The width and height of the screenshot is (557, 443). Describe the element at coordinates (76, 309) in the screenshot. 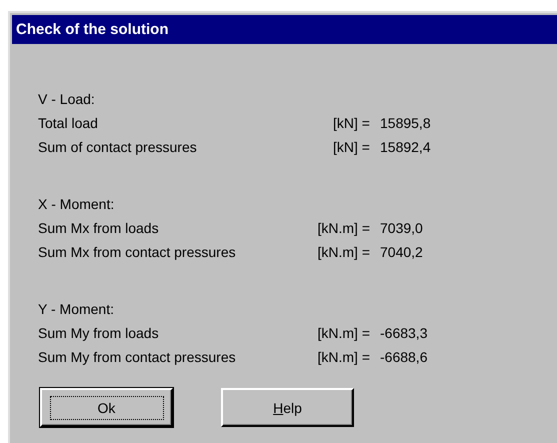

I see `section-heading: Y - Moment:` at that location.